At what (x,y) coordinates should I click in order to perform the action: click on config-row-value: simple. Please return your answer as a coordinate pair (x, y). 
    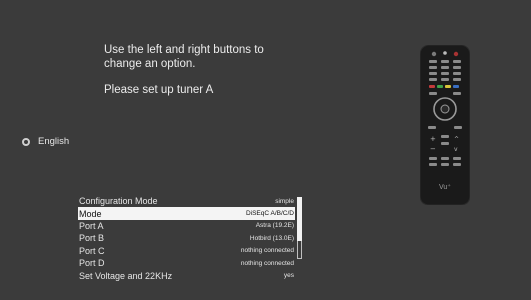
    Looking at the image, I should click on (284, 201).